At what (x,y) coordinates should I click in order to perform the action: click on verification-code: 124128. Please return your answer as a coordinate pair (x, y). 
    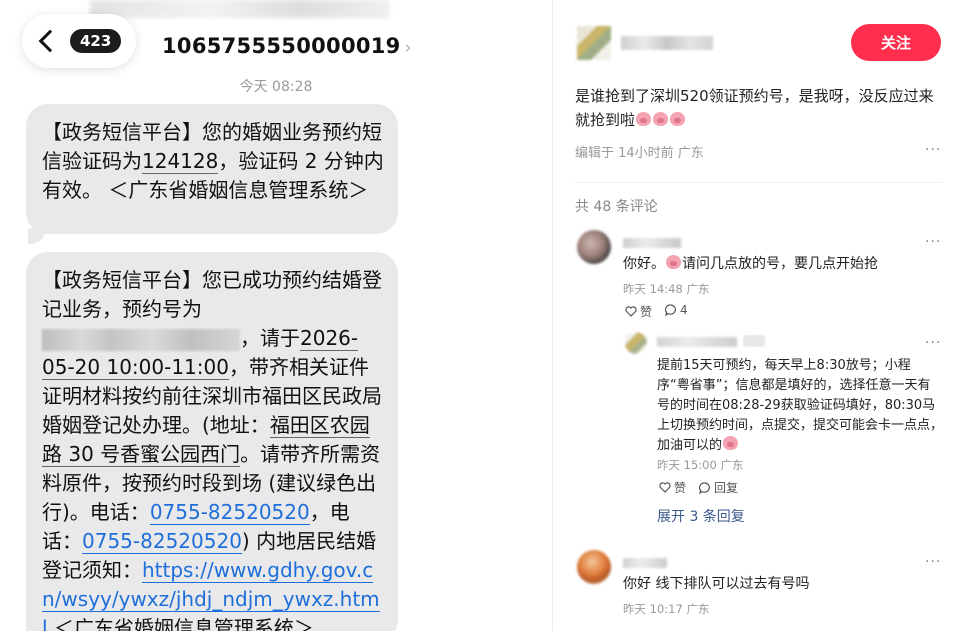
    Looking at the image, I should click on (180, 161).